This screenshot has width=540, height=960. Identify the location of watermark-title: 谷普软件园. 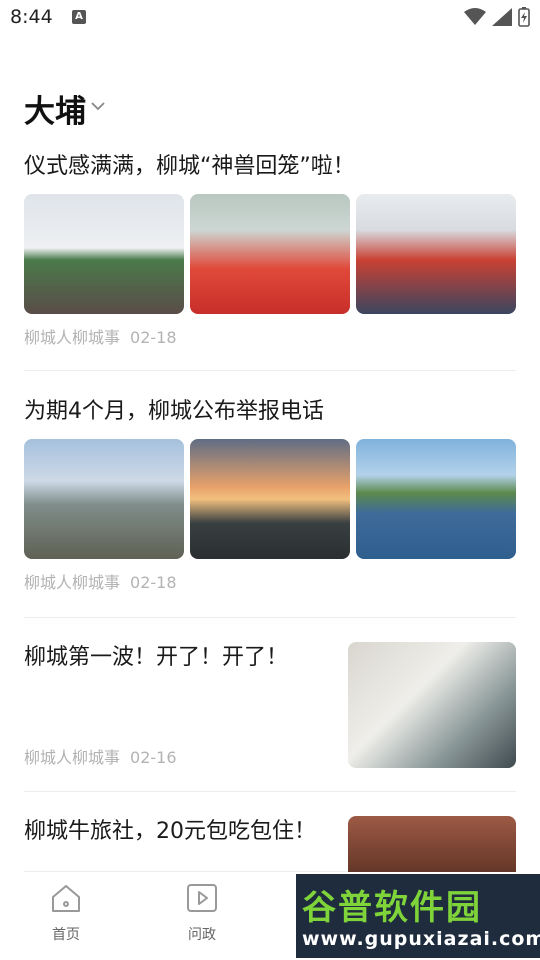
(392, 908).